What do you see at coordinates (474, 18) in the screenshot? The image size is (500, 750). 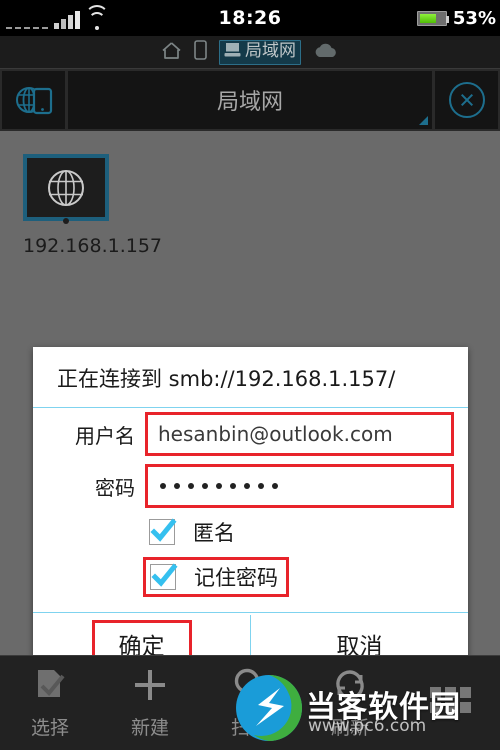 I see `battery-percent-label: 53%` at bounding box center [474, 18].